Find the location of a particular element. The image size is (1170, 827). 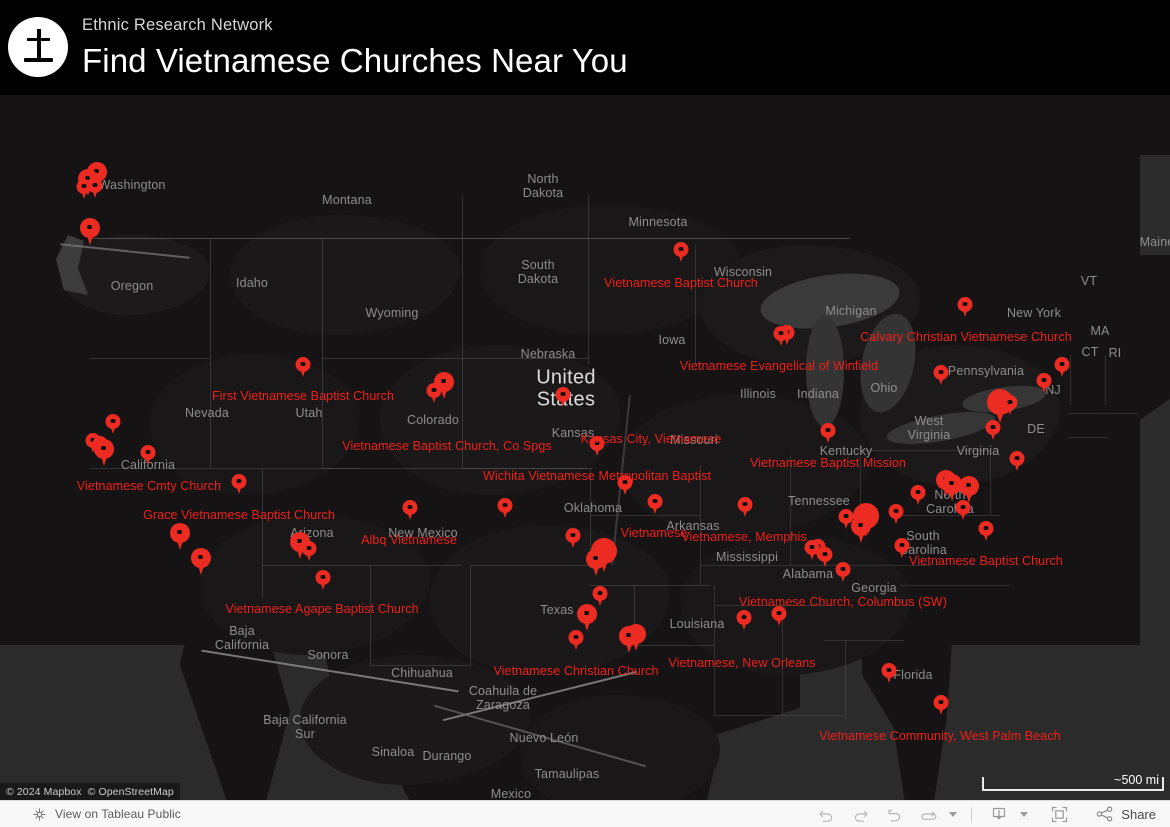

church-map-label: Albq Vietnamese is located at coordinates (409, 540).